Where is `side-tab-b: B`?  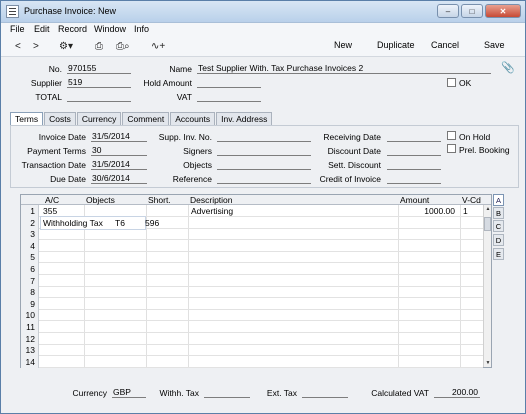 side-tab-b: B is located at coordinates (498, 213).